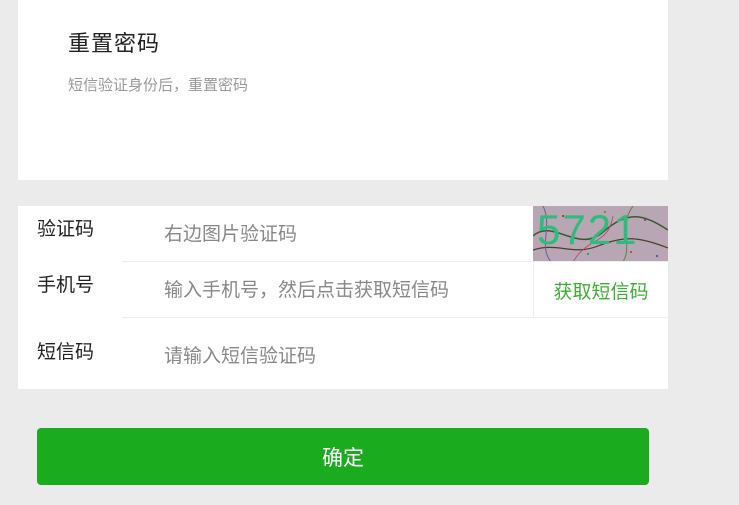 Image resolution: width=739 pixels, height=505 pixels. I want to click on captcha-row: 验证码 5721, so click(343, 234).